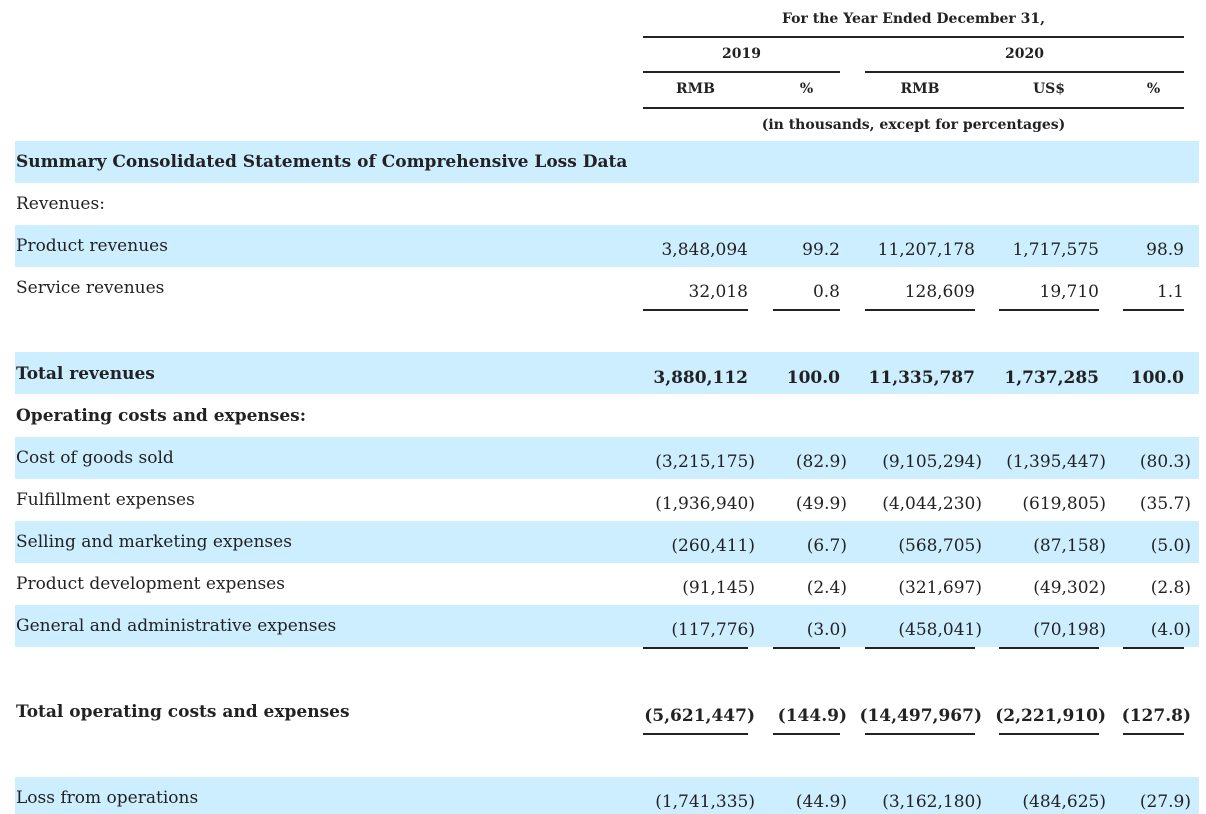 The height and width of the screenshot is (814, 1206). What do you see at coordinates (812, 716) in the screenshot?
I see `cell-total-opex-pct2019: (144.9)` at bounding box center [812, 716].